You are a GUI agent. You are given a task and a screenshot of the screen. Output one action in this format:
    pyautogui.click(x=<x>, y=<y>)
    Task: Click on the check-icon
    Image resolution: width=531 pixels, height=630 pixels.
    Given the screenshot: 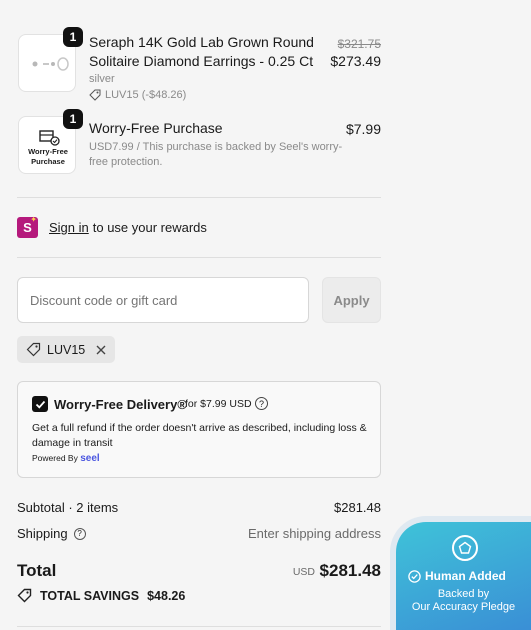 What is the action you would take?
    pyautogui.click(x=40, y=404)
    